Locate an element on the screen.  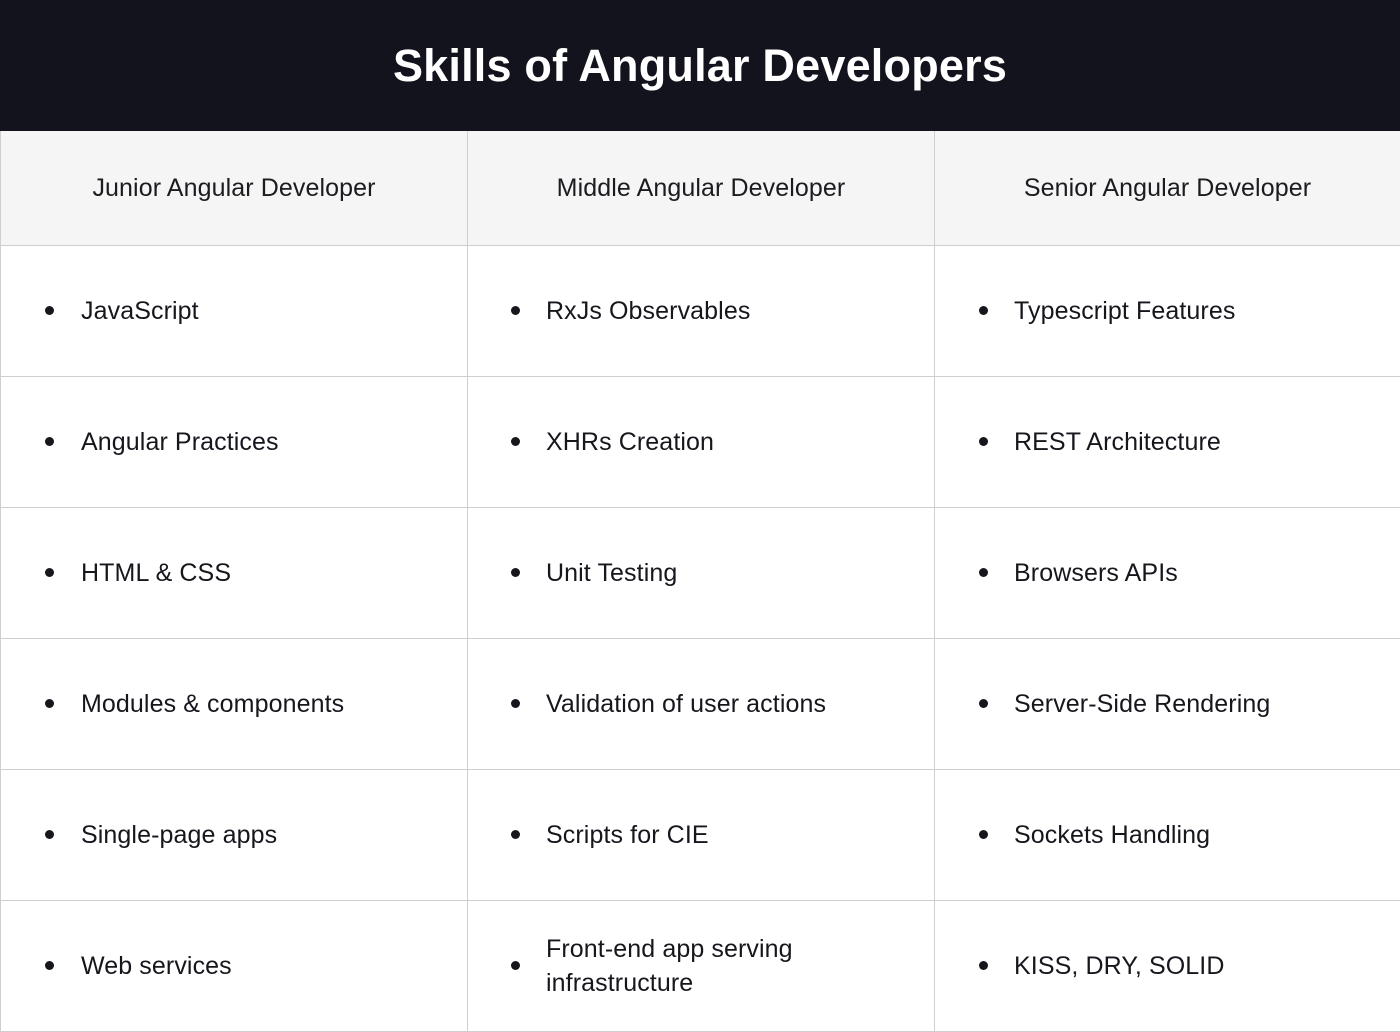
column-header-middle-label: Middle Angular Developer is located at coordinates (701, 188).